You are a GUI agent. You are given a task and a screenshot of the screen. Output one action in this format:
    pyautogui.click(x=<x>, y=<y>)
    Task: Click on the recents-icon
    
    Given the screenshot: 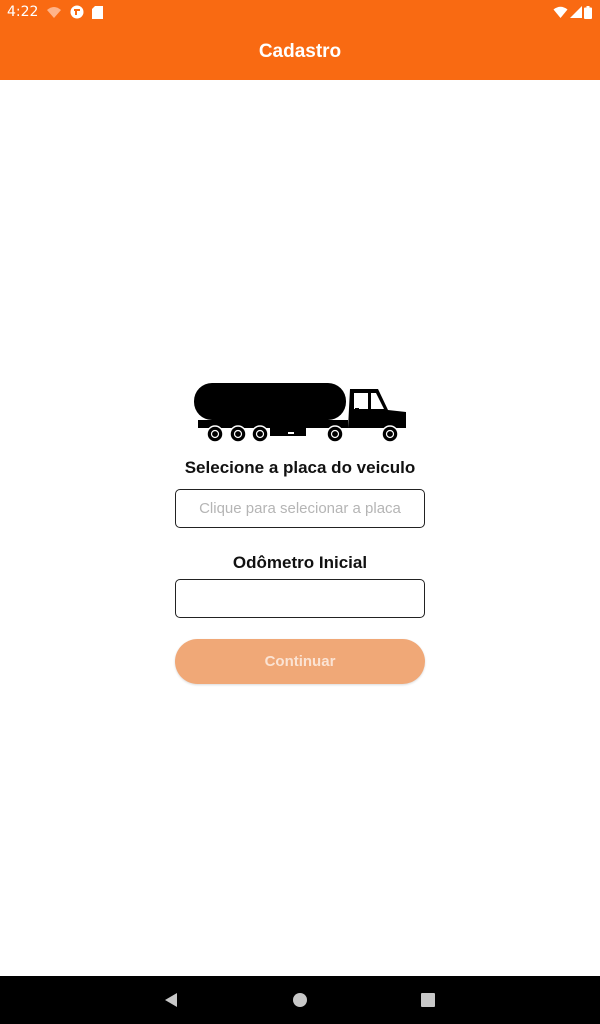 What is the action you would take?
    pyautogui.click(x=428, y=1000)
    